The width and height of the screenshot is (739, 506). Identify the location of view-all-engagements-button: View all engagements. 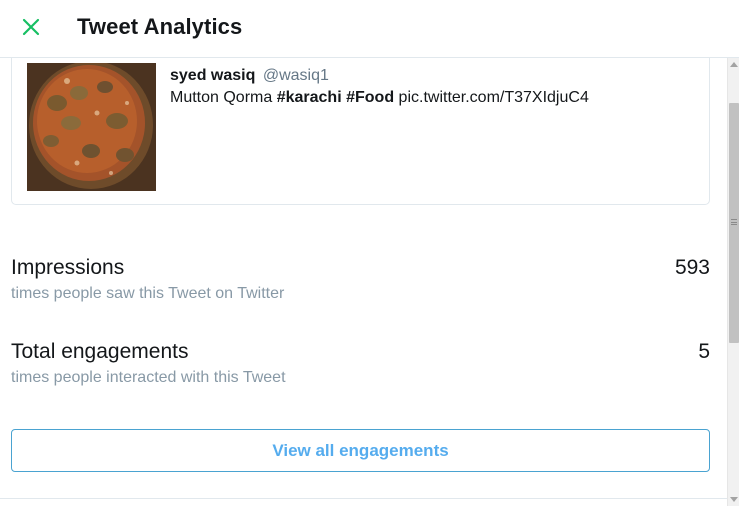
(360, 450).